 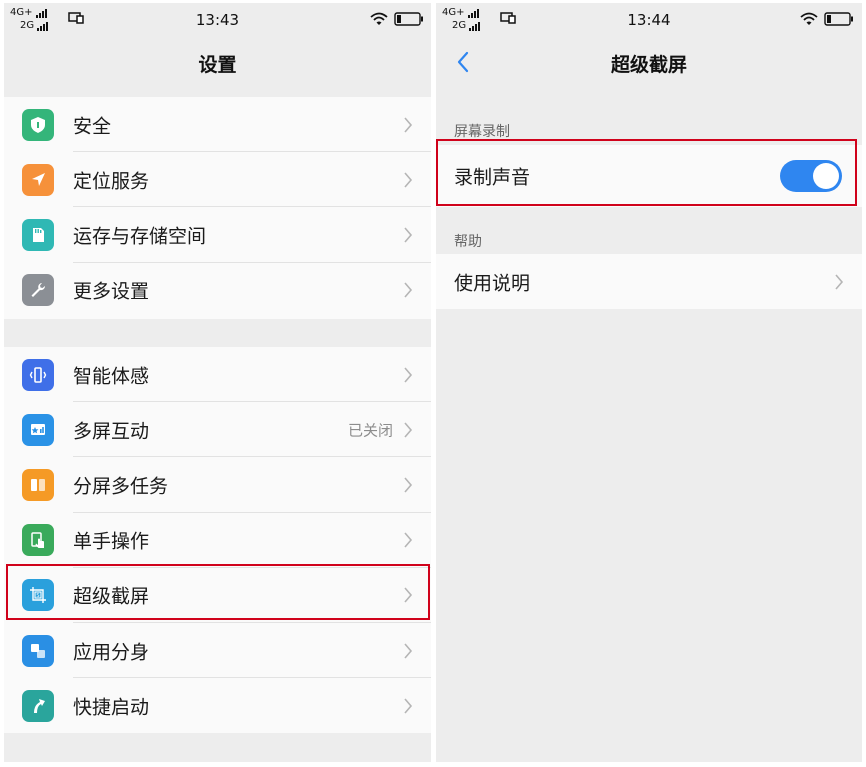 What do you see at coordinates (38, 234) in the screenshot?
I see `sd-card-icon` at bounding box center [38, 234].